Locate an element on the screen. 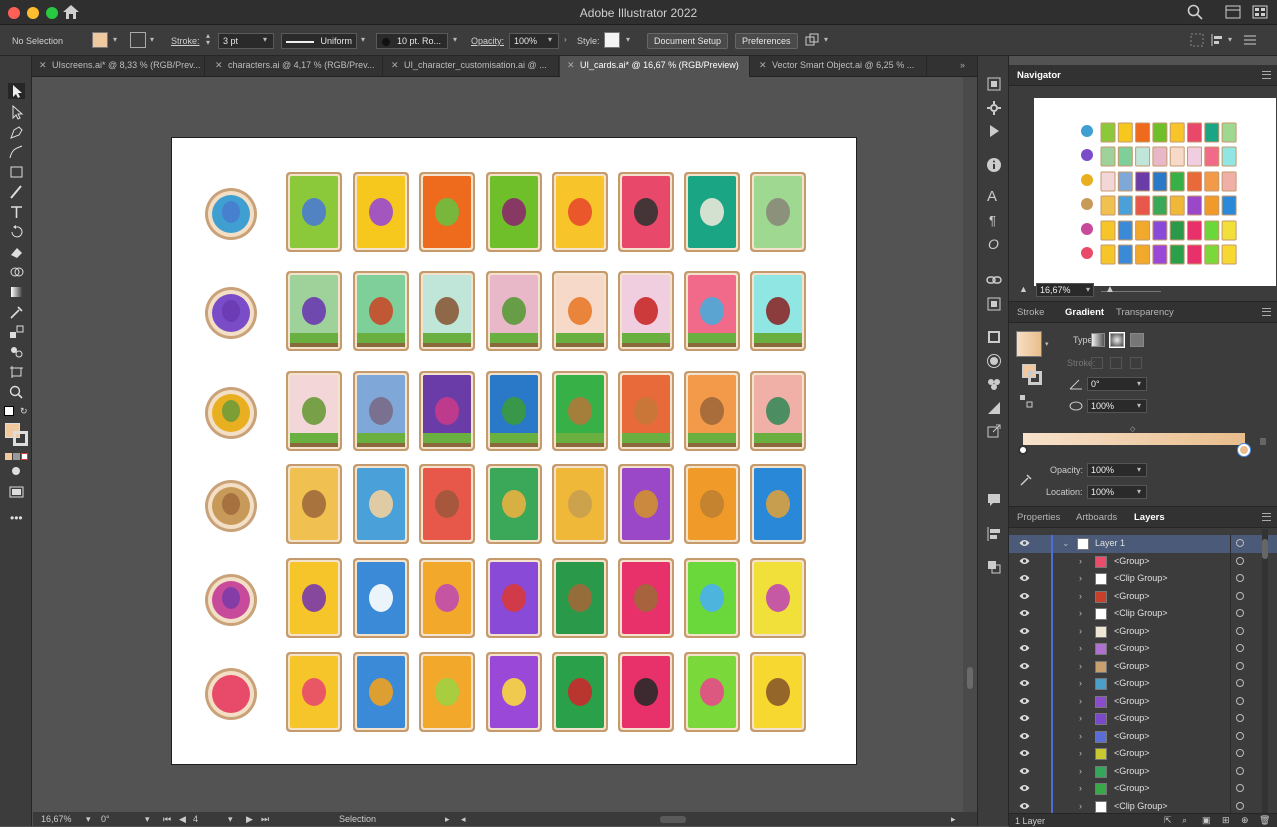 This screenshot has height=827, width=1277. symbols-panel-icon is located at coordinates (994, 384).